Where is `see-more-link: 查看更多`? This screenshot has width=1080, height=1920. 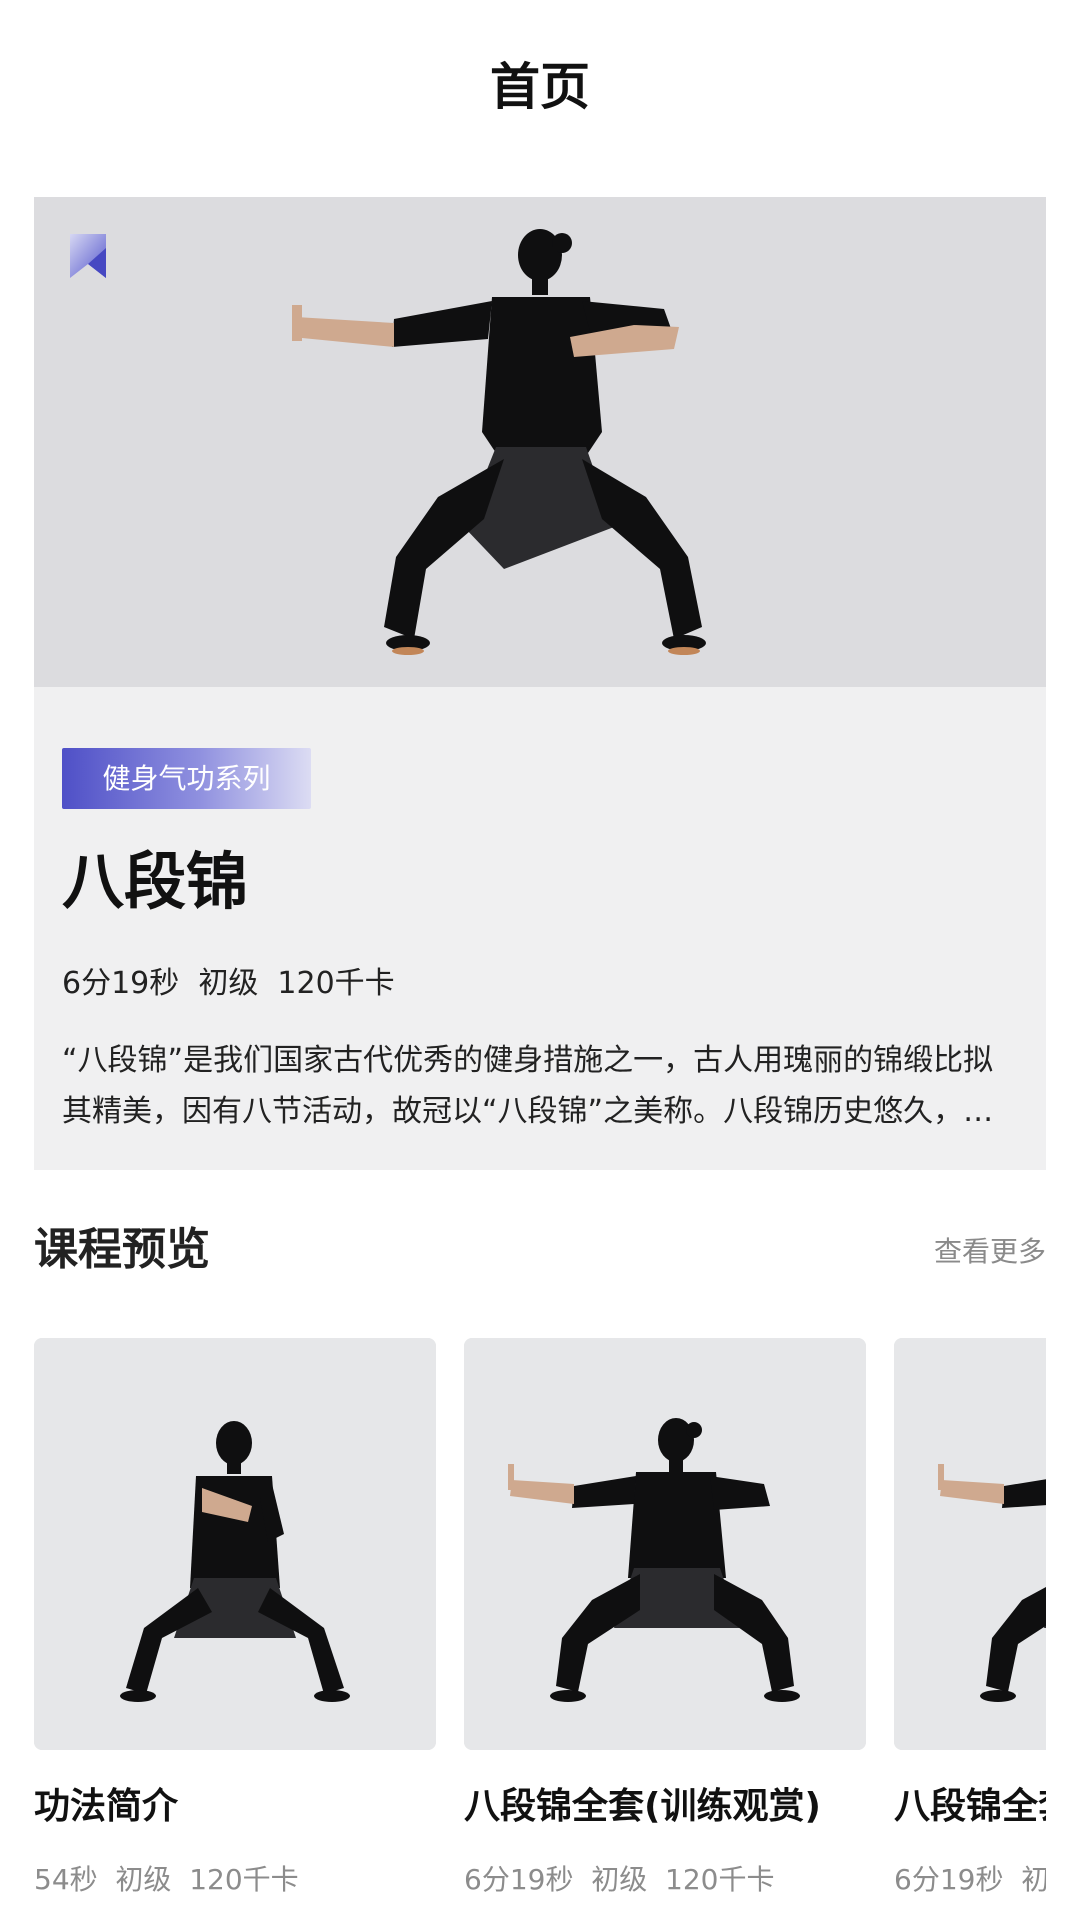 see-more-link: 查看更多 is located at coordinates (990, 1252).